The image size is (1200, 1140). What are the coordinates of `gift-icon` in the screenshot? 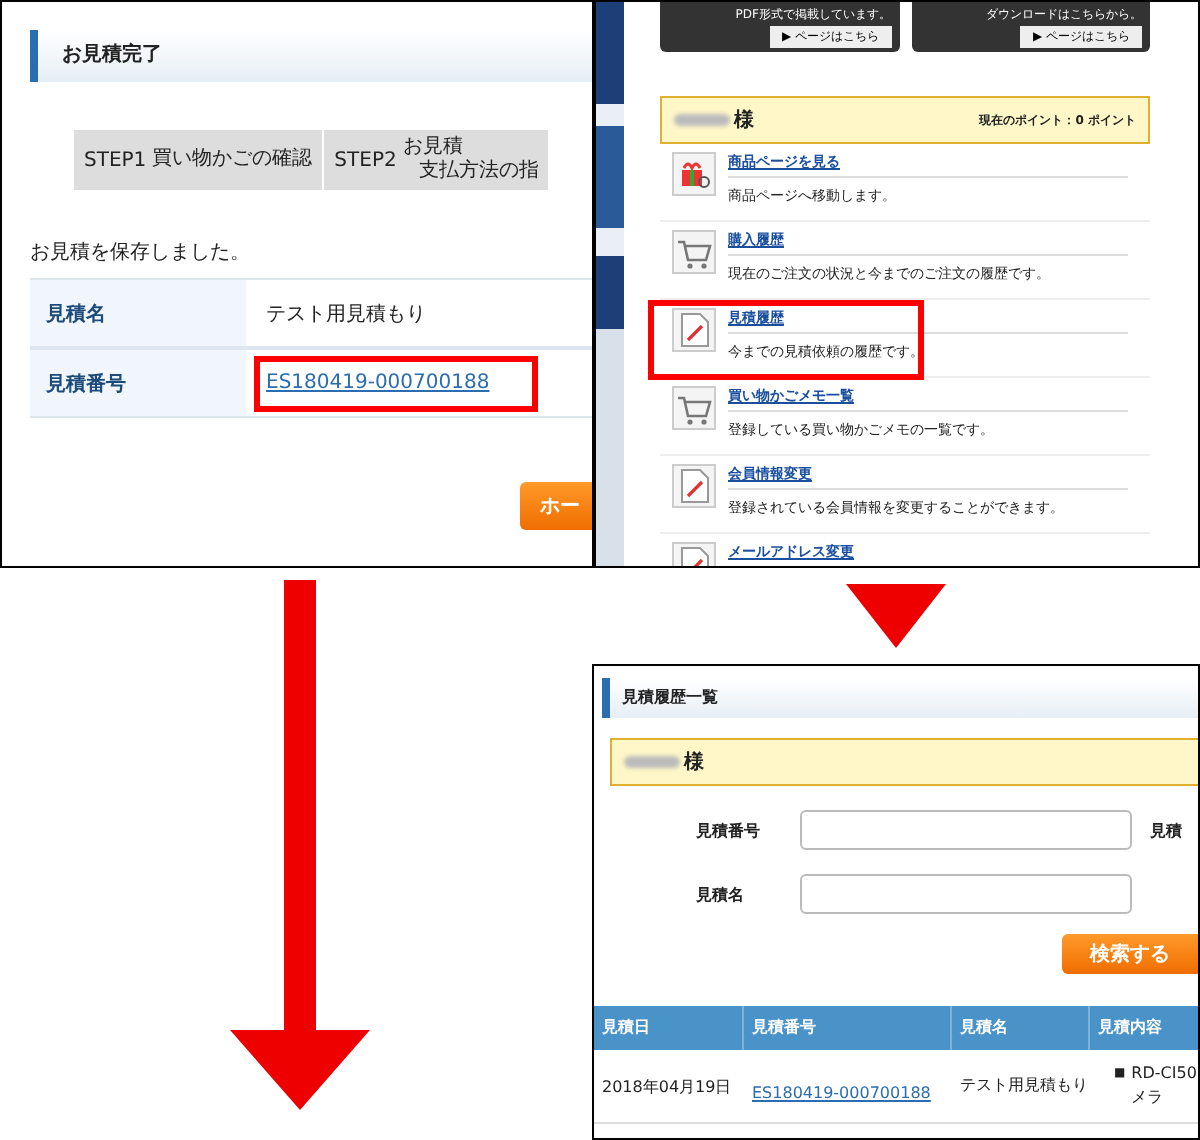 It's located at (694, 174).